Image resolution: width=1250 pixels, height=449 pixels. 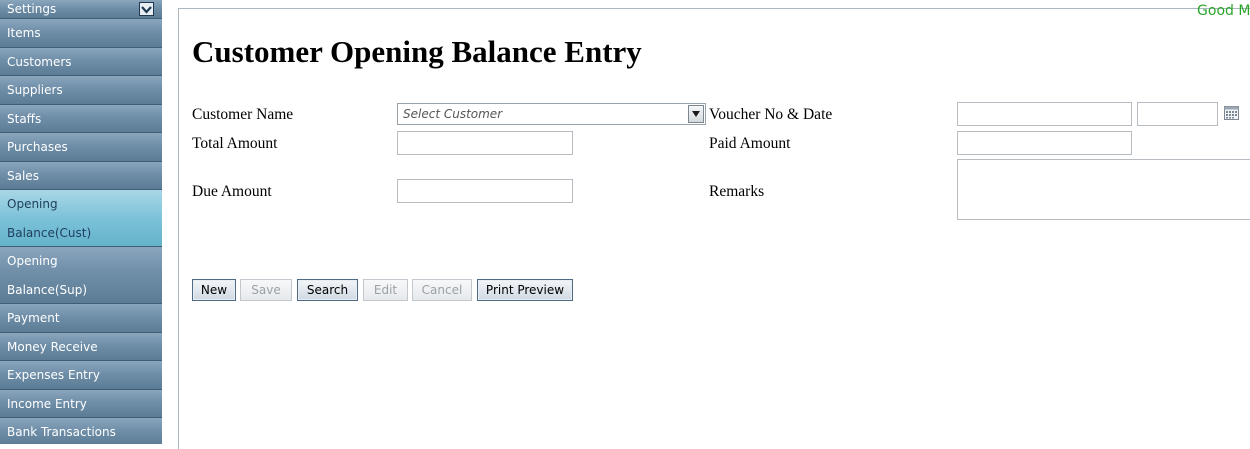 I want to click on cancel-button: Cancel, so click(x=442, y=290).